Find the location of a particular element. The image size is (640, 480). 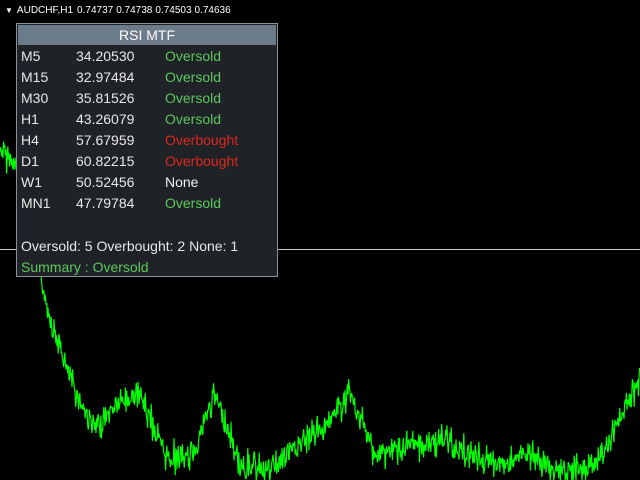

timeframe-label: W1 is located at coordinates (31, 182).